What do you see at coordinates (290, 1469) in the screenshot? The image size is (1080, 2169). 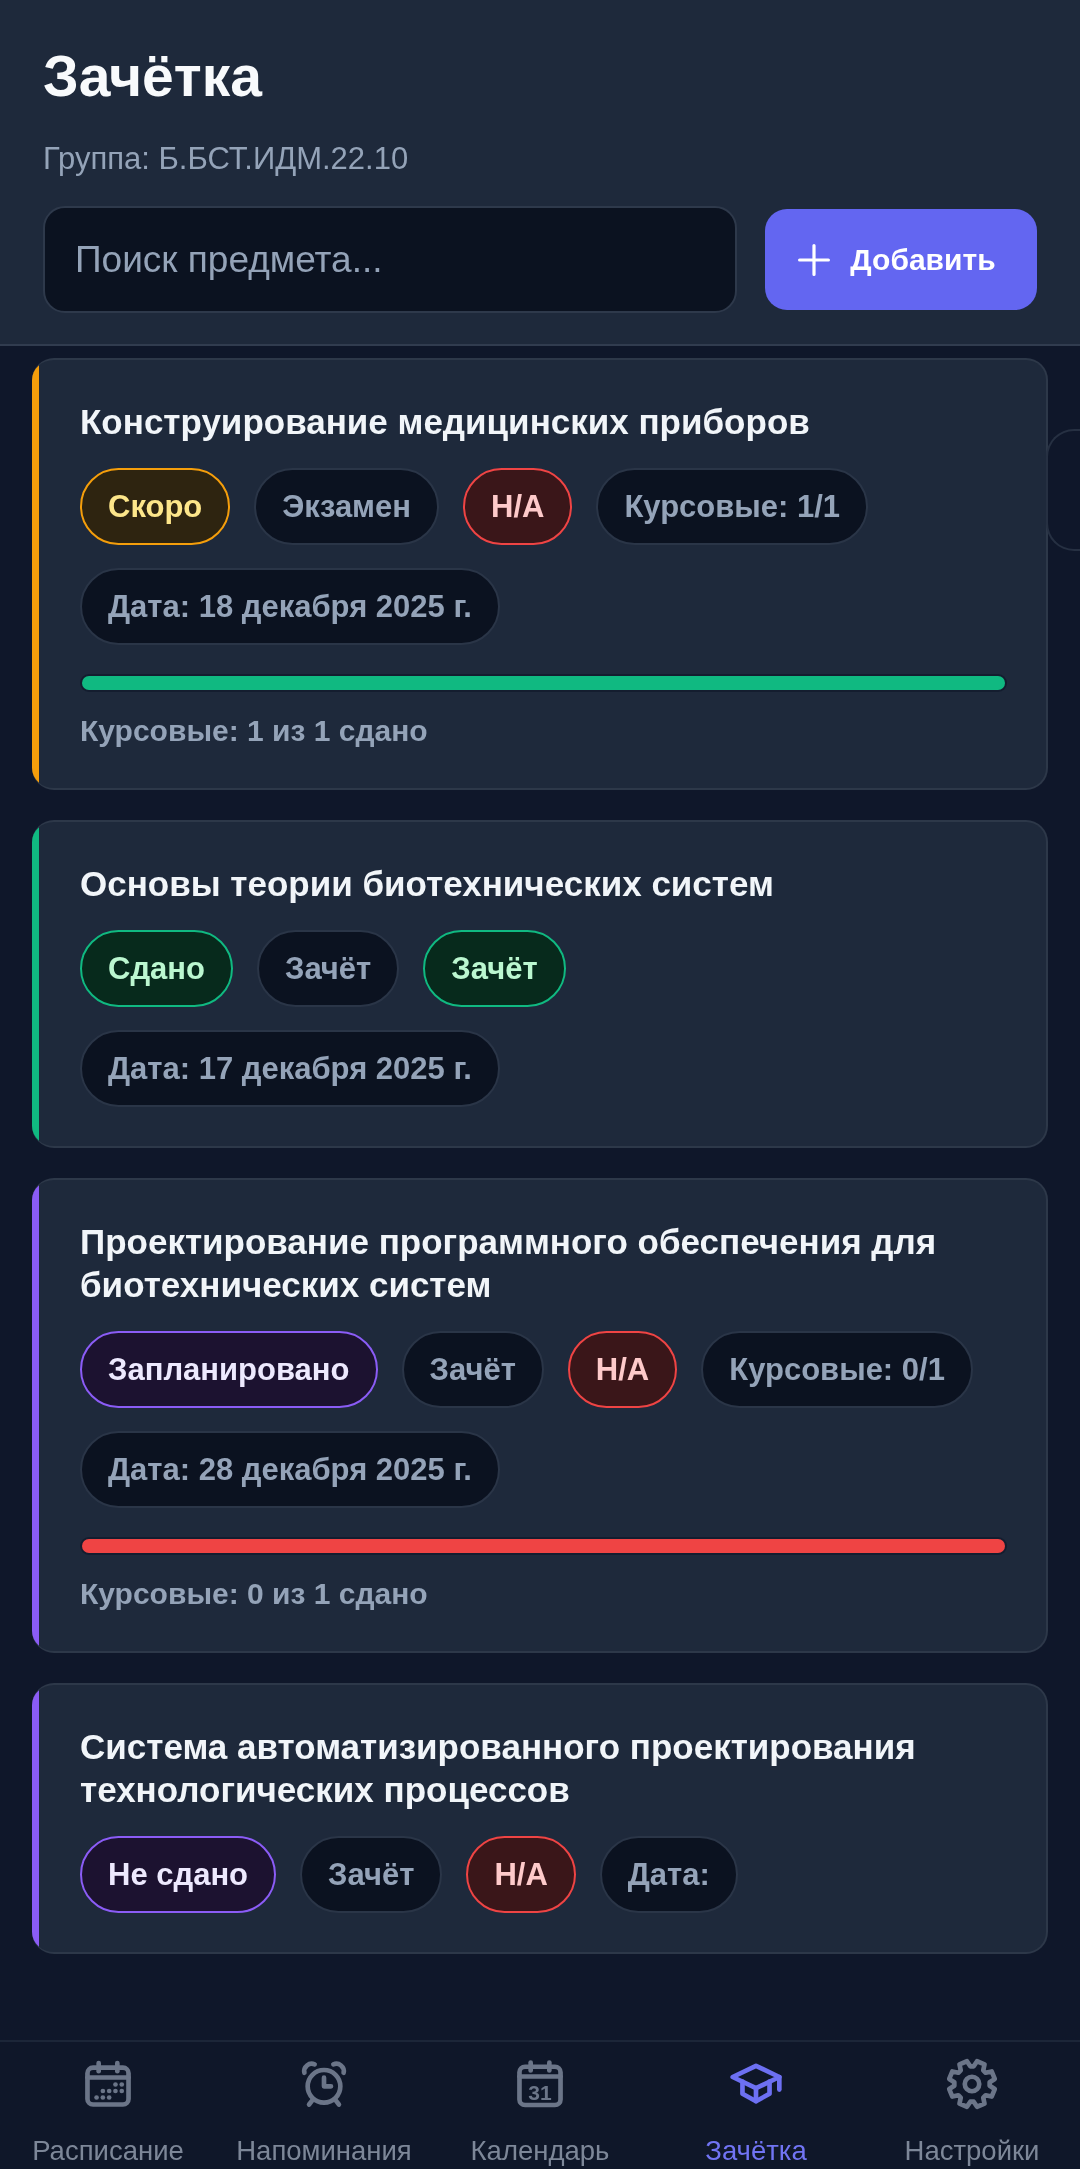 I see `subject-tag: Дата: 28 декабря 2025 г.` at bounding box center [290, 1469].